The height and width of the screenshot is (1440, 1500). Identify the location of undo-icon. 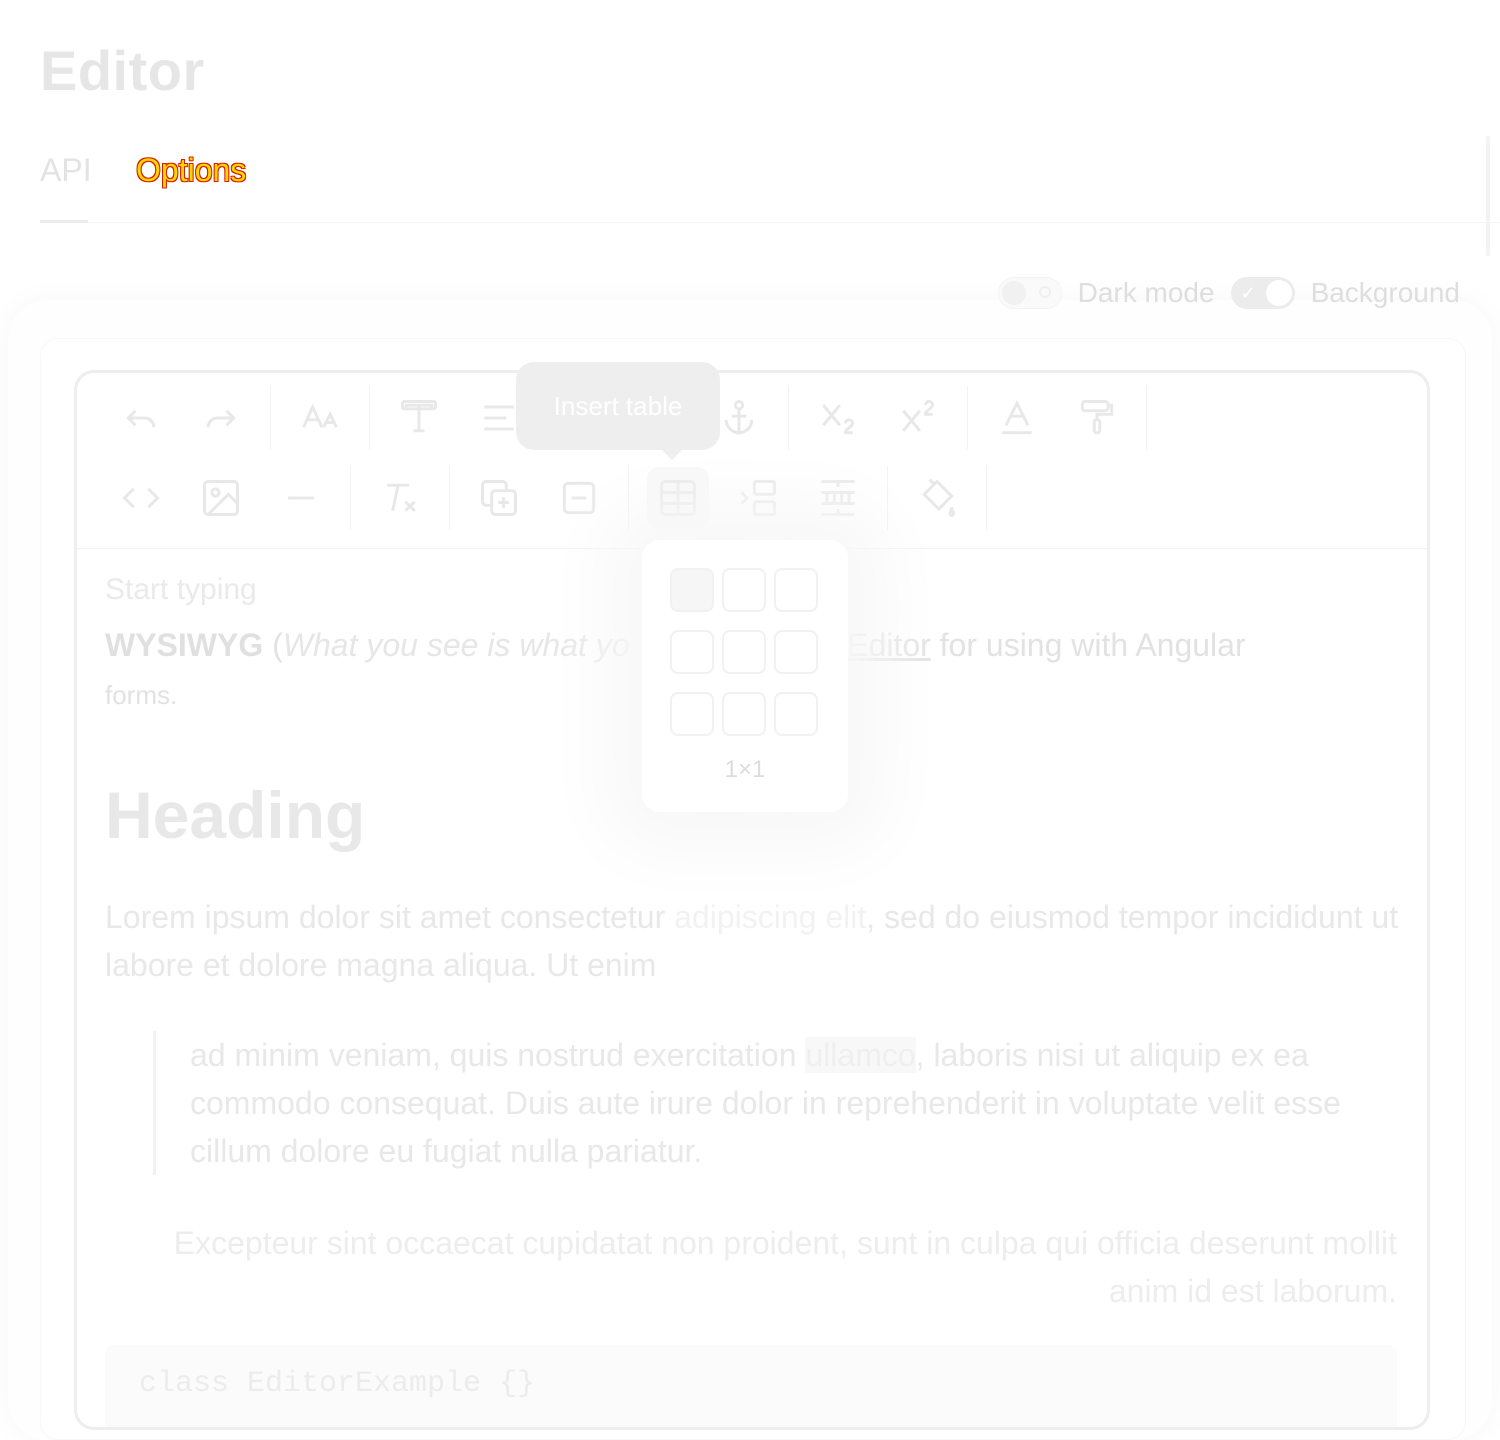
(141, 418).